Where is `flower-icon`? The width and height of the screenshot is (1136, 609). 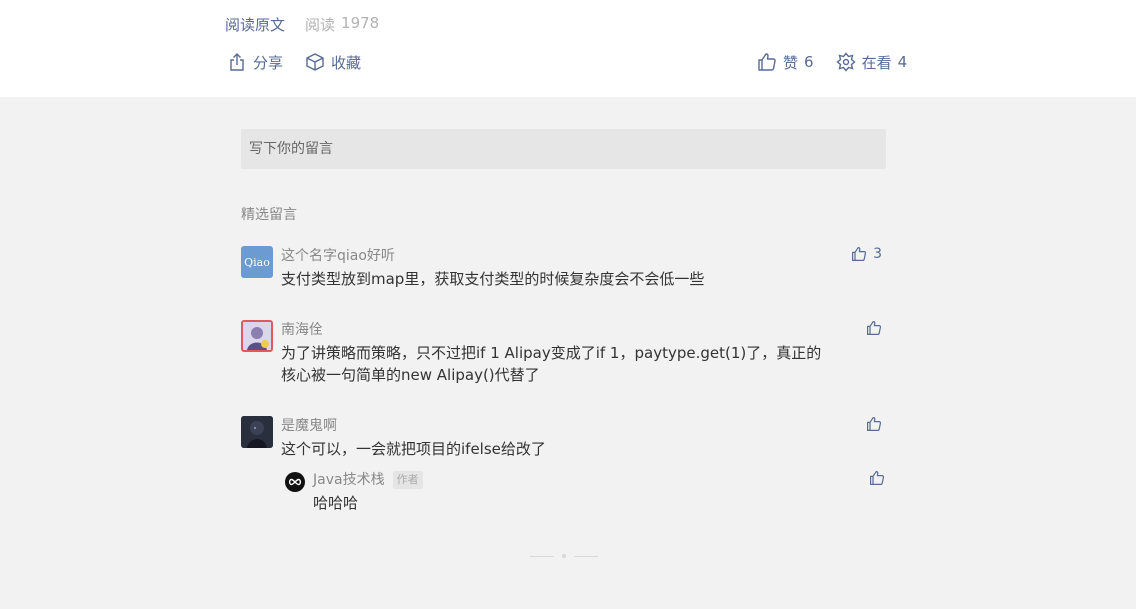
flower-icon is located at coordinates (845, 62).